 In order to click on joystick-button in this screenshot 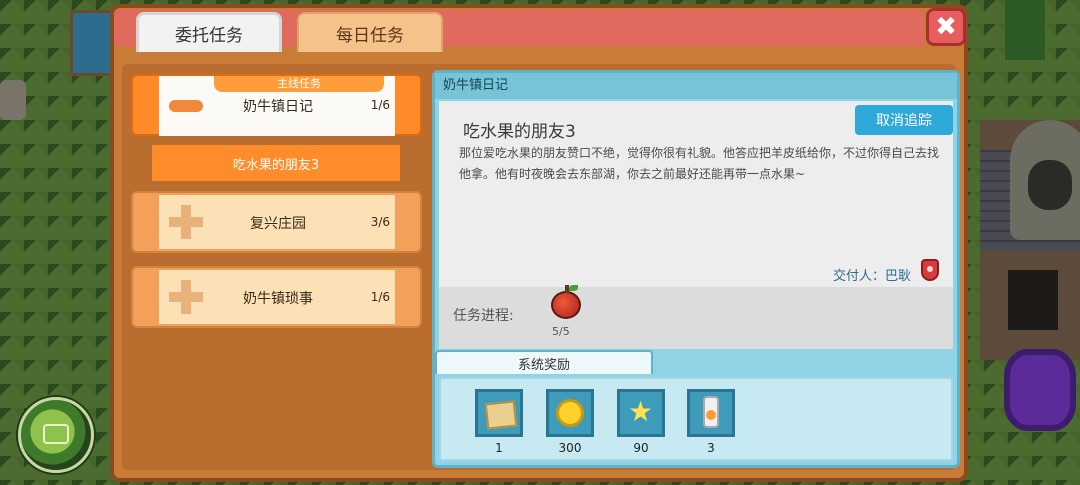, I will do `click(56, 435)`.